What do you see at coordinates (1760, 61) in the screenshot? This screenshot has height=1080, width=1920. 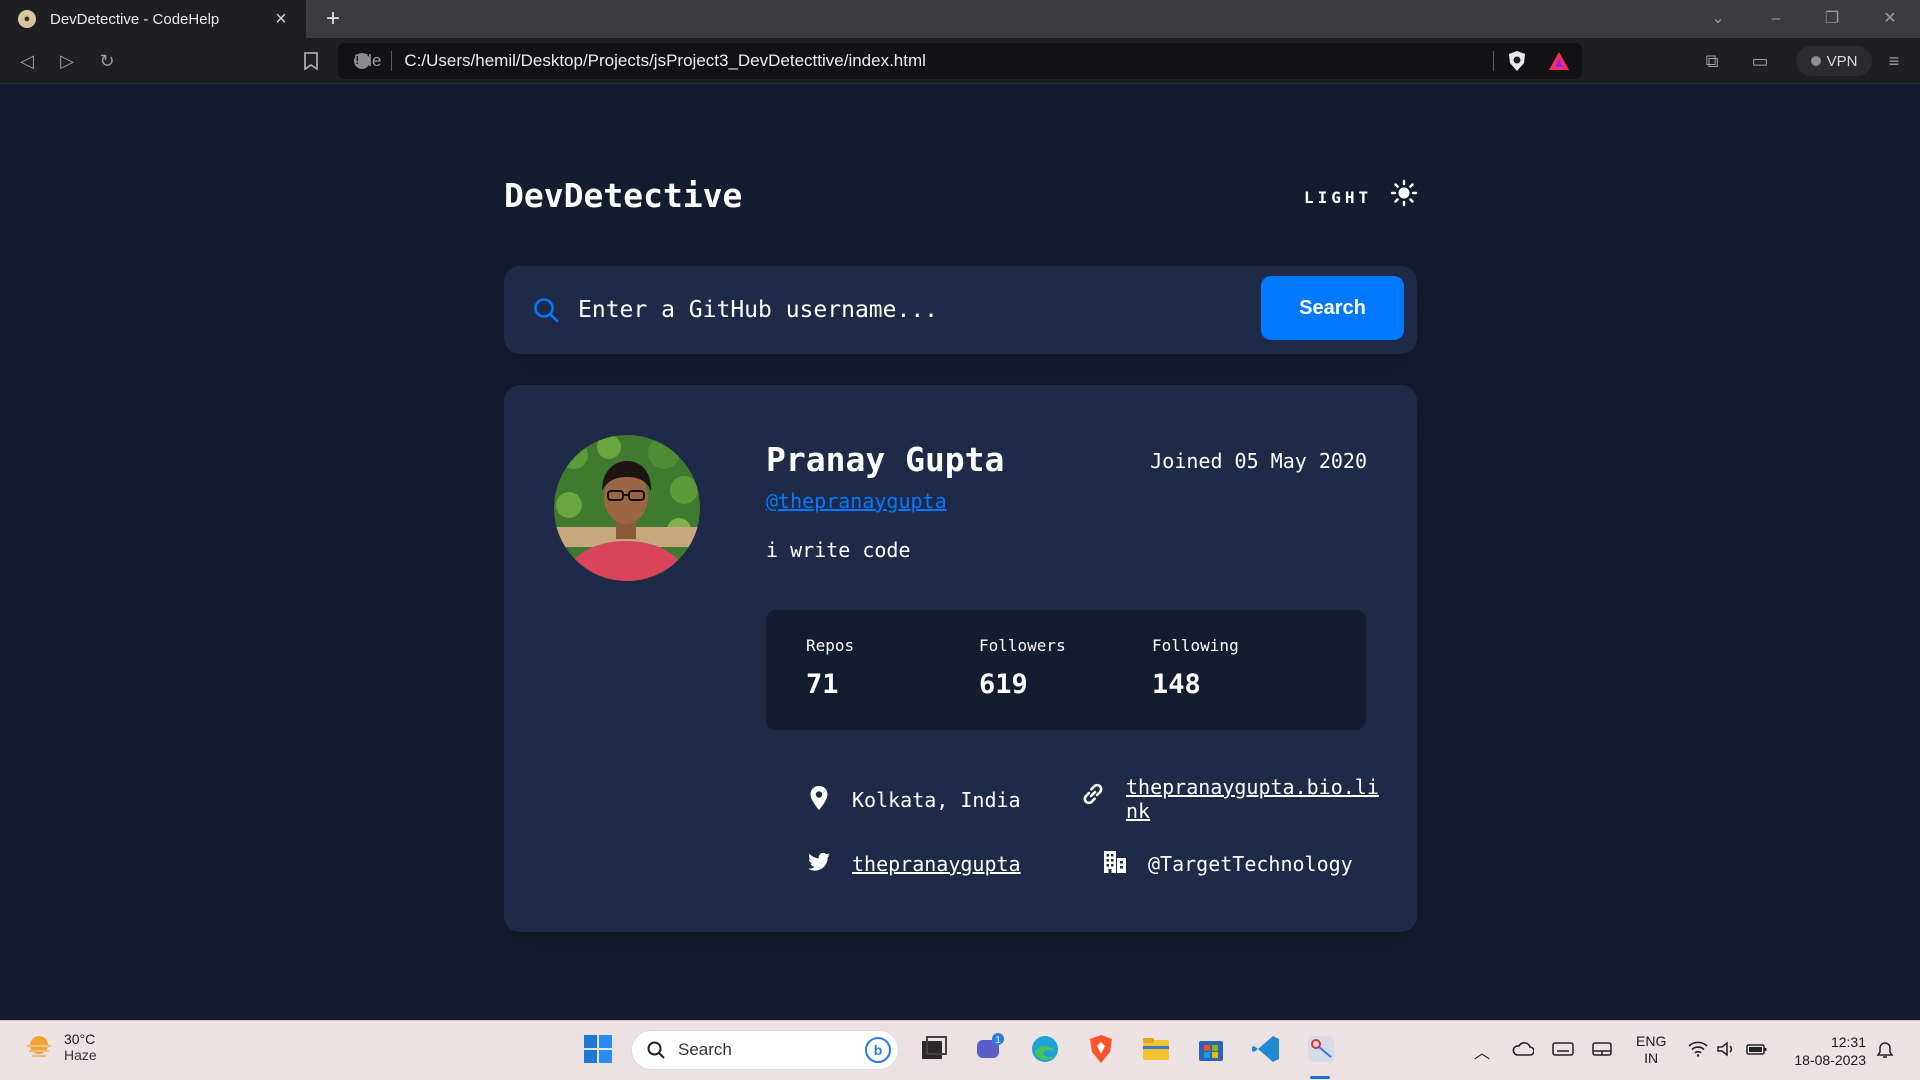 I see `wallet-icon: ▭` at bounding box center [1760, 61].